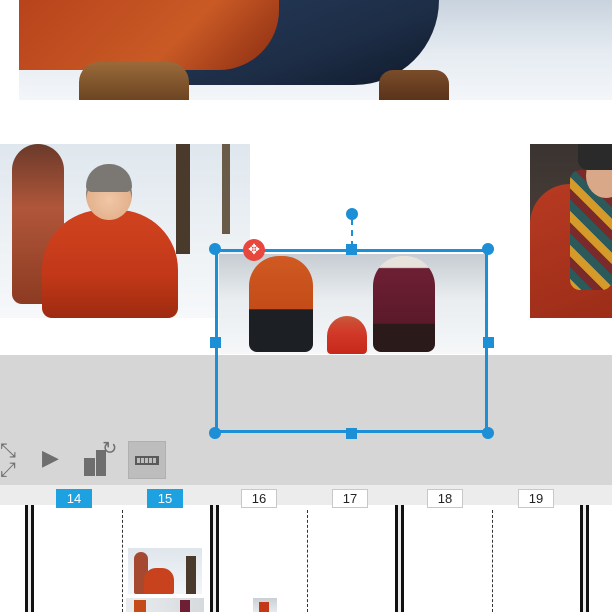  Describe the element at coordinates (352, 233) in the screenshot. I see `rotate-guide` at that location.